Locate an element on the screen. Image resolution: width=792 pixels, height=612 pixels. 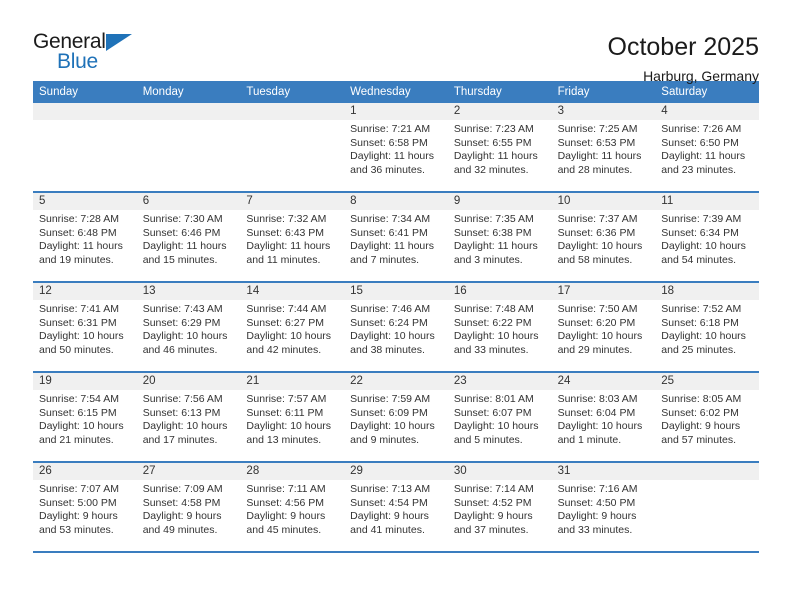
day-detail-line: Sunset: 6:31 PM is located at coordinates (78, 322).